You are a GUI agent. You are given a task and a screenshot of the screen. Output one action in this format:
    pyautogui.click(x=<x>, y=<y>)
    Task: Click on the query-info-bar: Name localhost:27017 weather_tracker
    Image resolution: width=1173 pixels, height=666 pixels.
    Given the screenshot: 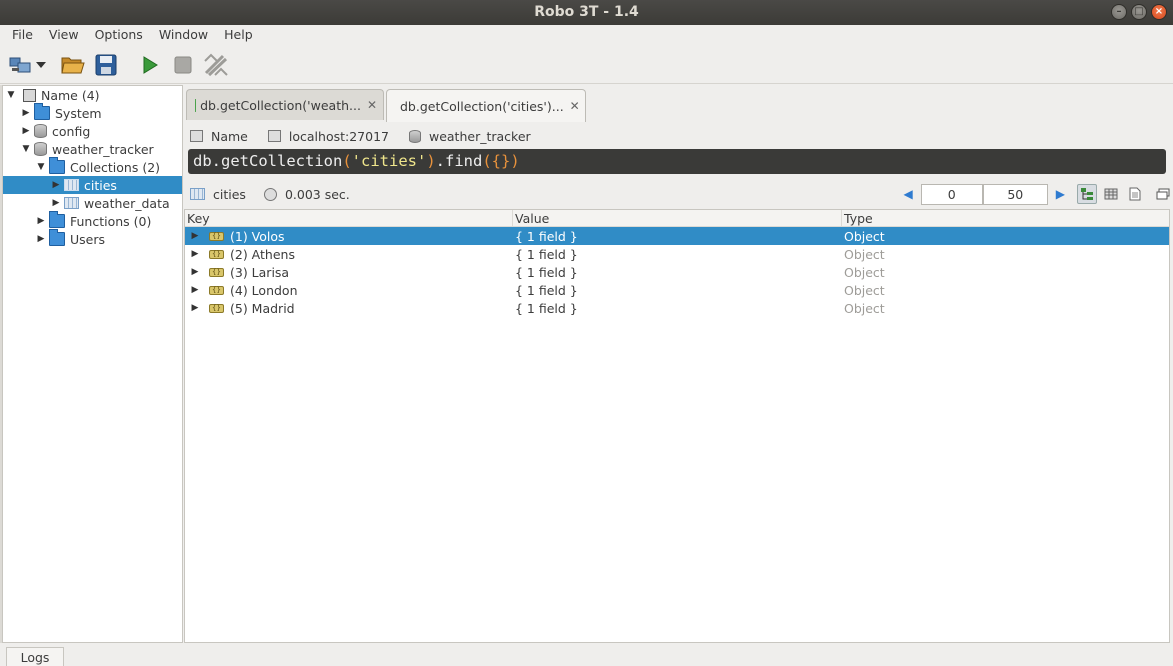 What is the action you would take?
    pyautogui.click(x=366, y=136)
    